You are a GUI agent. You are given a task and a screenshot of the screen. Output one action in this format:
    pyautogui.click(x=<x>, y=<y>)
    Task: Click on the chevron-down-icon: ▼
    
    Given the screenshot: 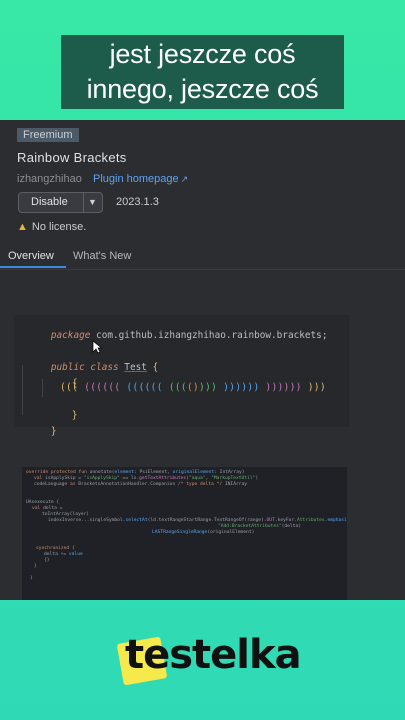 What is the action you would take?
    pyautogui.click(x=92, y=202)
    